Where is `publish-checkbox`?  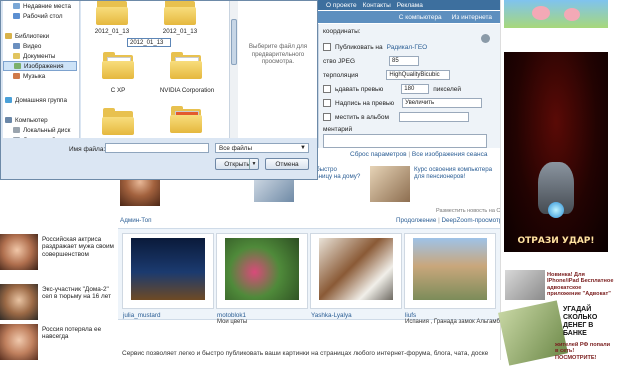 publish-checkbox is located at coordinates (327, 47).